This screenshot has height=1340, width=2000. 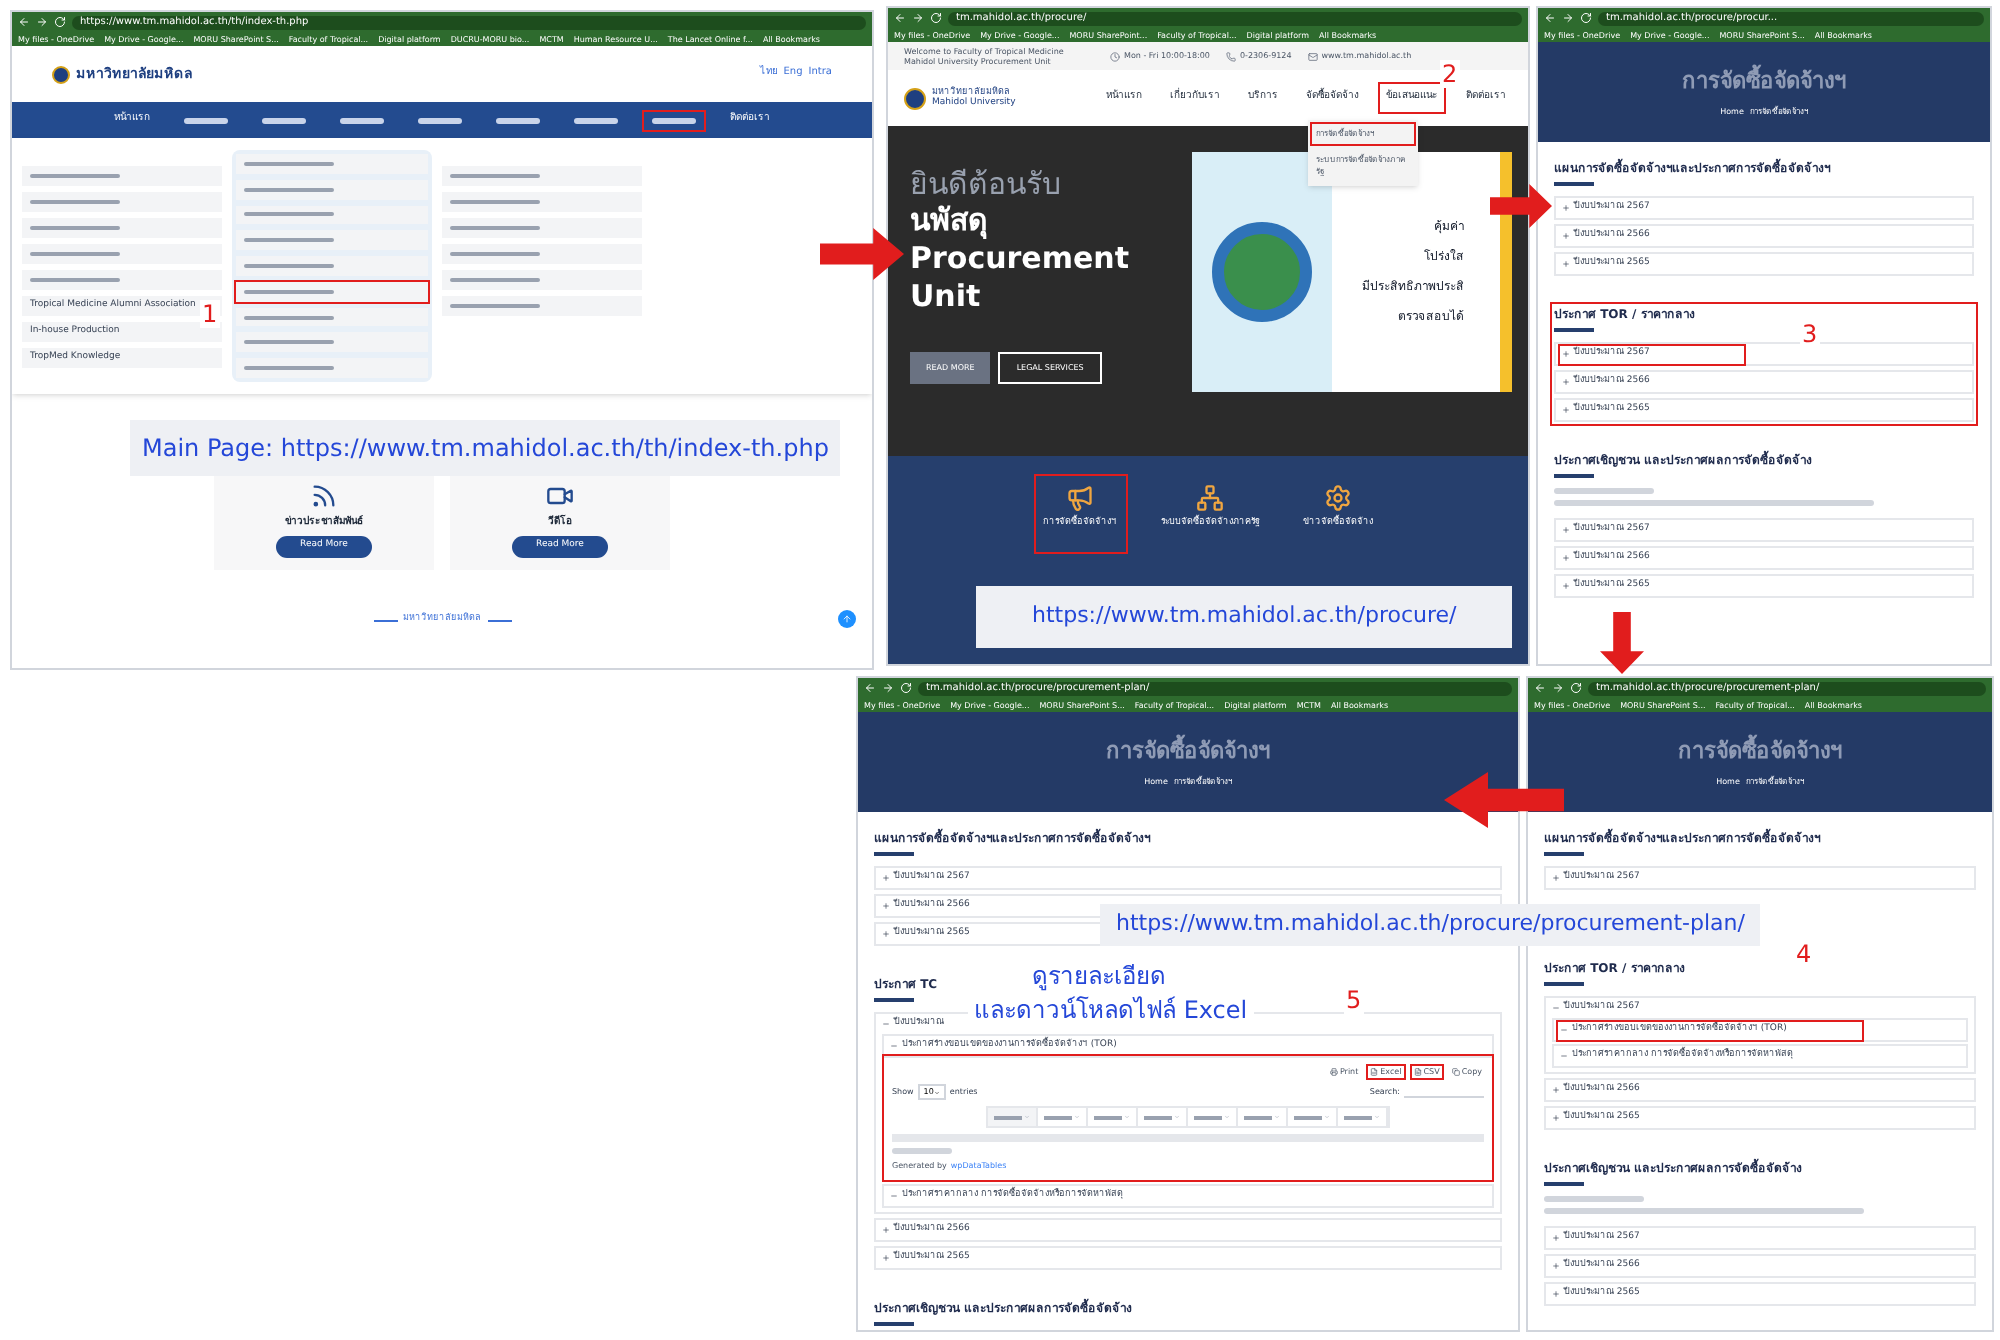 I want to click on nav-item, so click(x=674, y=120).